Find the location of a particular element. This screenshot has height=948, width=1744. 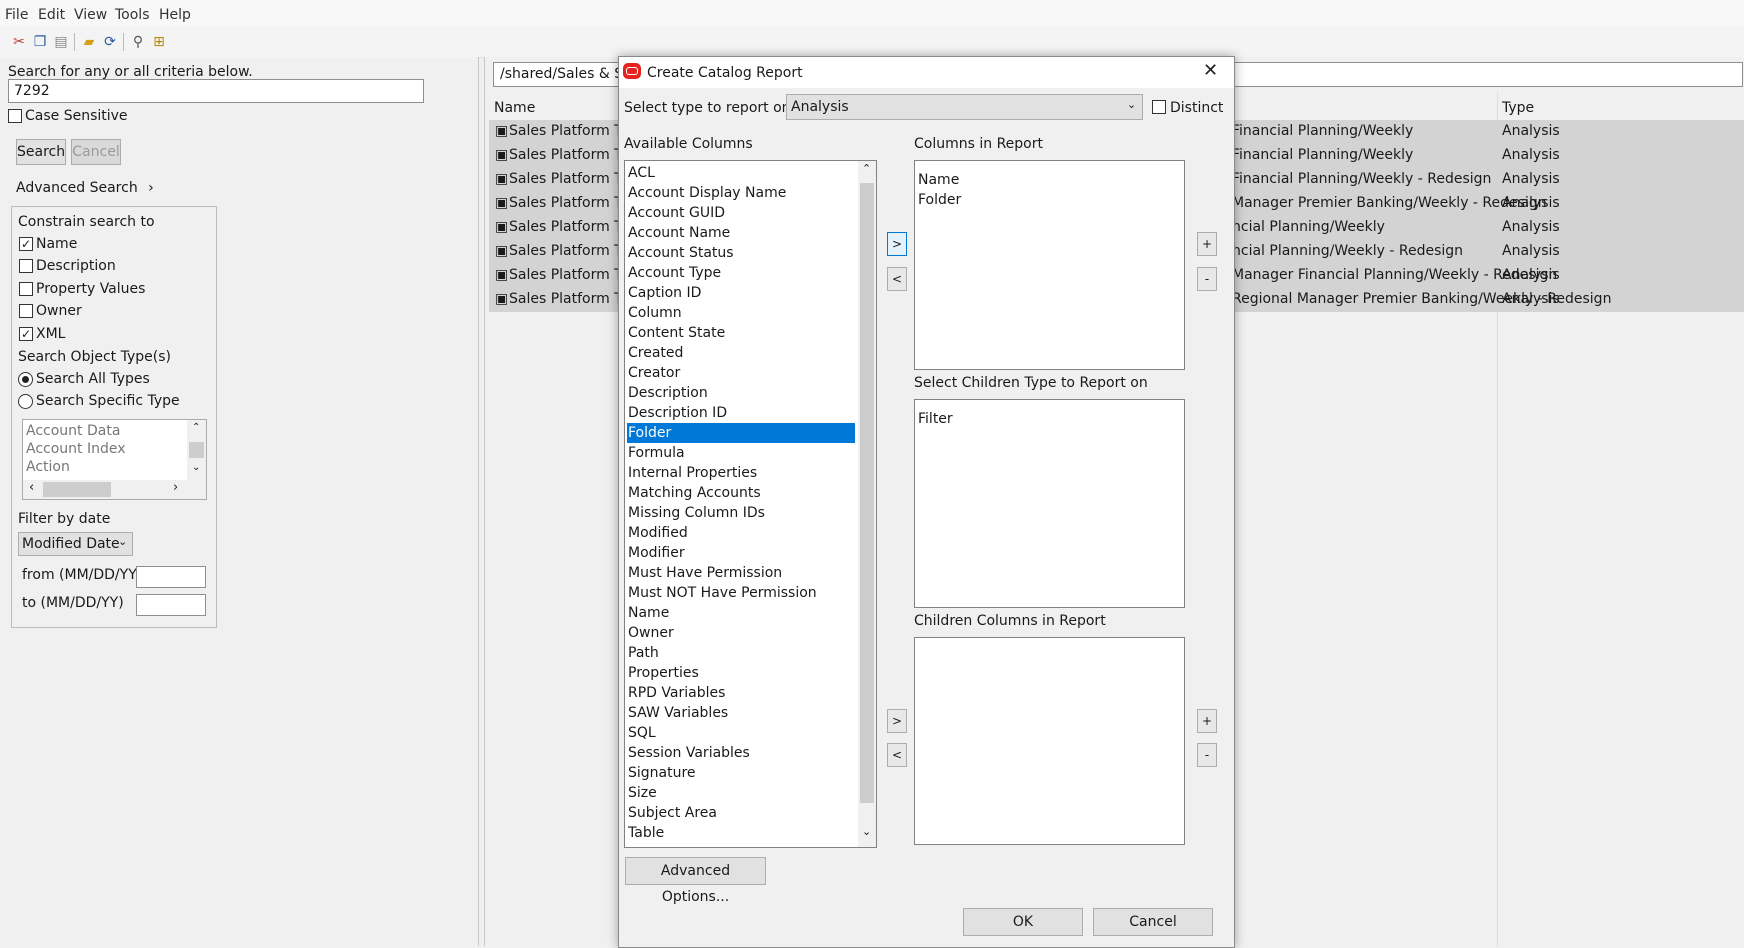

menu-help: Help is located at coordinates (175, 15).